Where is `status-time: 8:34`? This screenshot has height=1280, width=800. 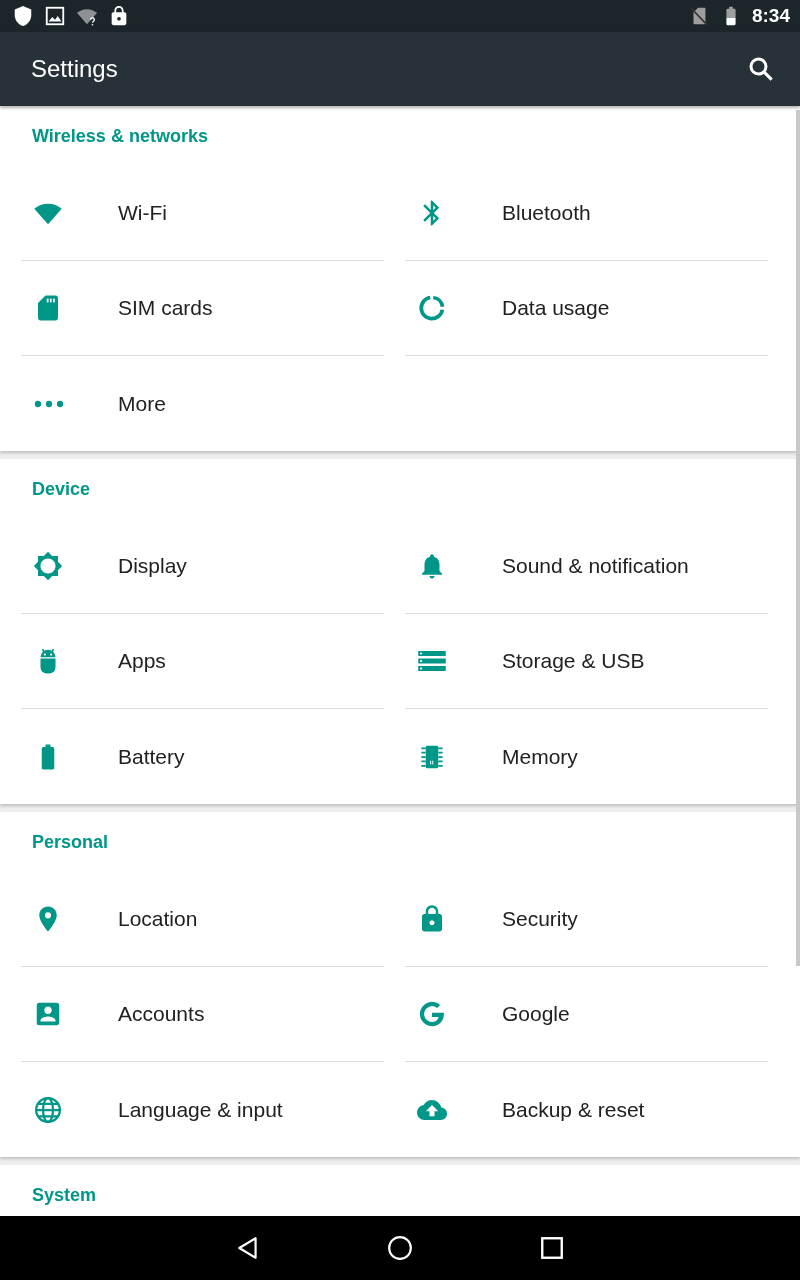 status-time: 8:34 is located at coordinates (770, 16).